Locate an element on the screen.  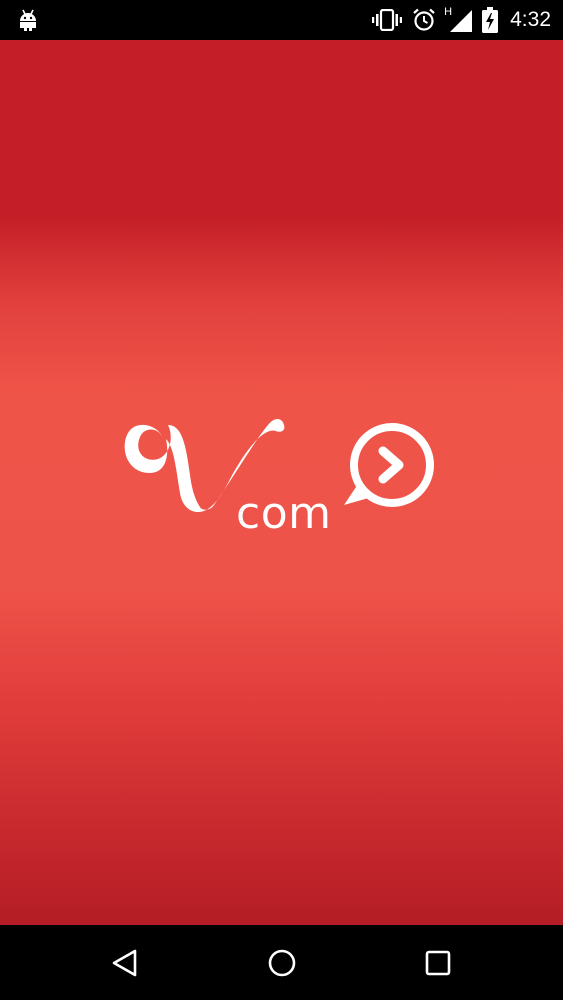
recents-button is located at coordinates (438, 963).